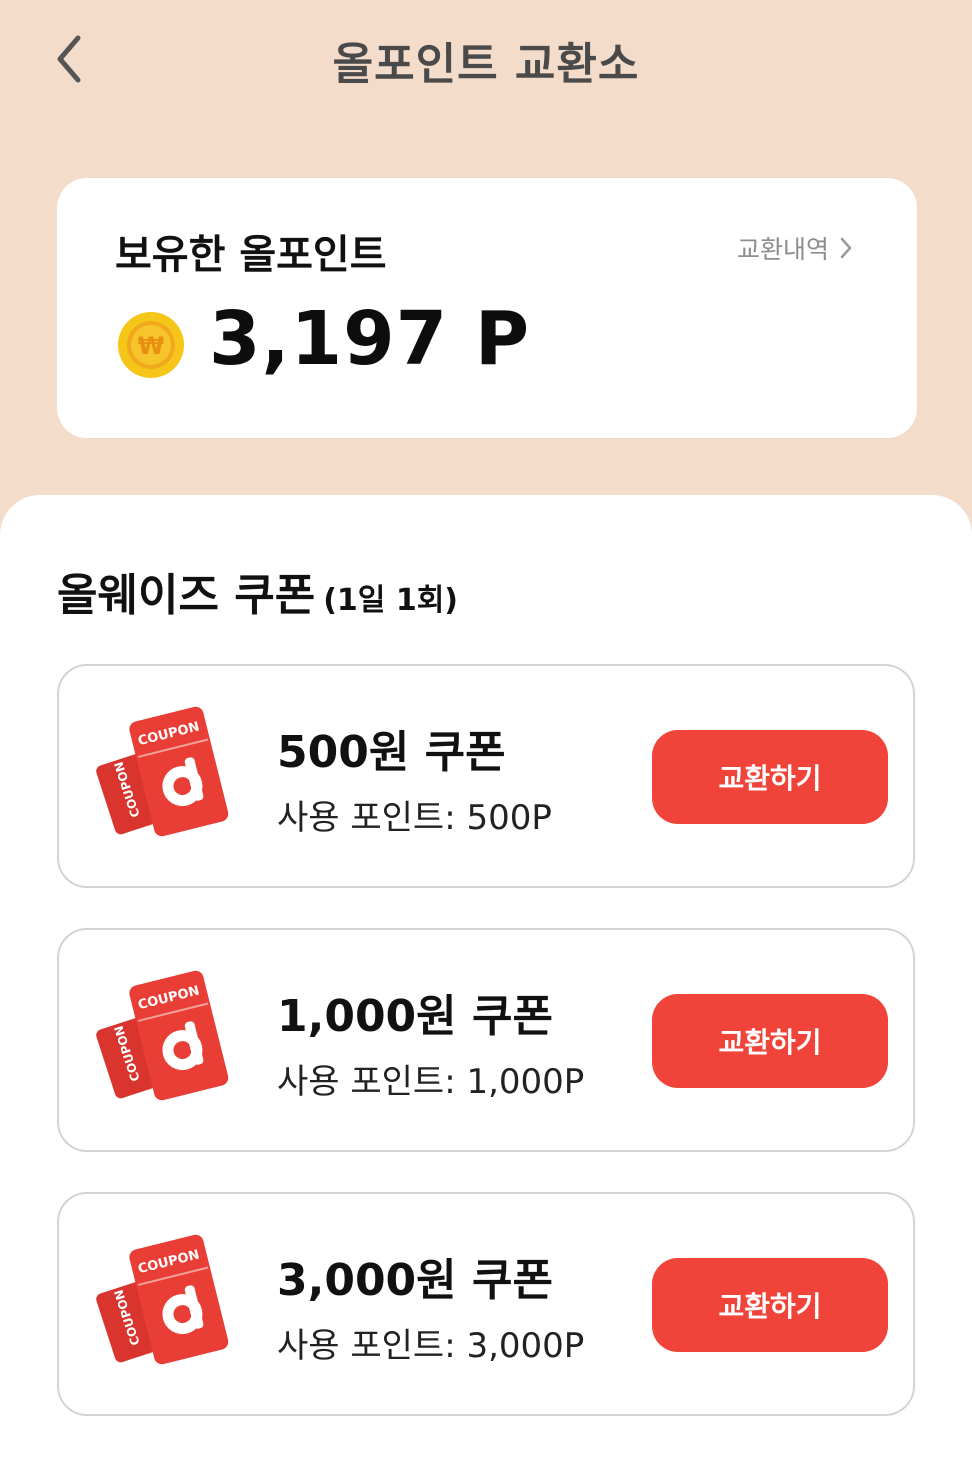 This screenshot has width=972, height=1475. Describe the element at coordinates (415, 1016) in the screenshot. I see `coupon-title: 1,000원 쿠폰` at that location.